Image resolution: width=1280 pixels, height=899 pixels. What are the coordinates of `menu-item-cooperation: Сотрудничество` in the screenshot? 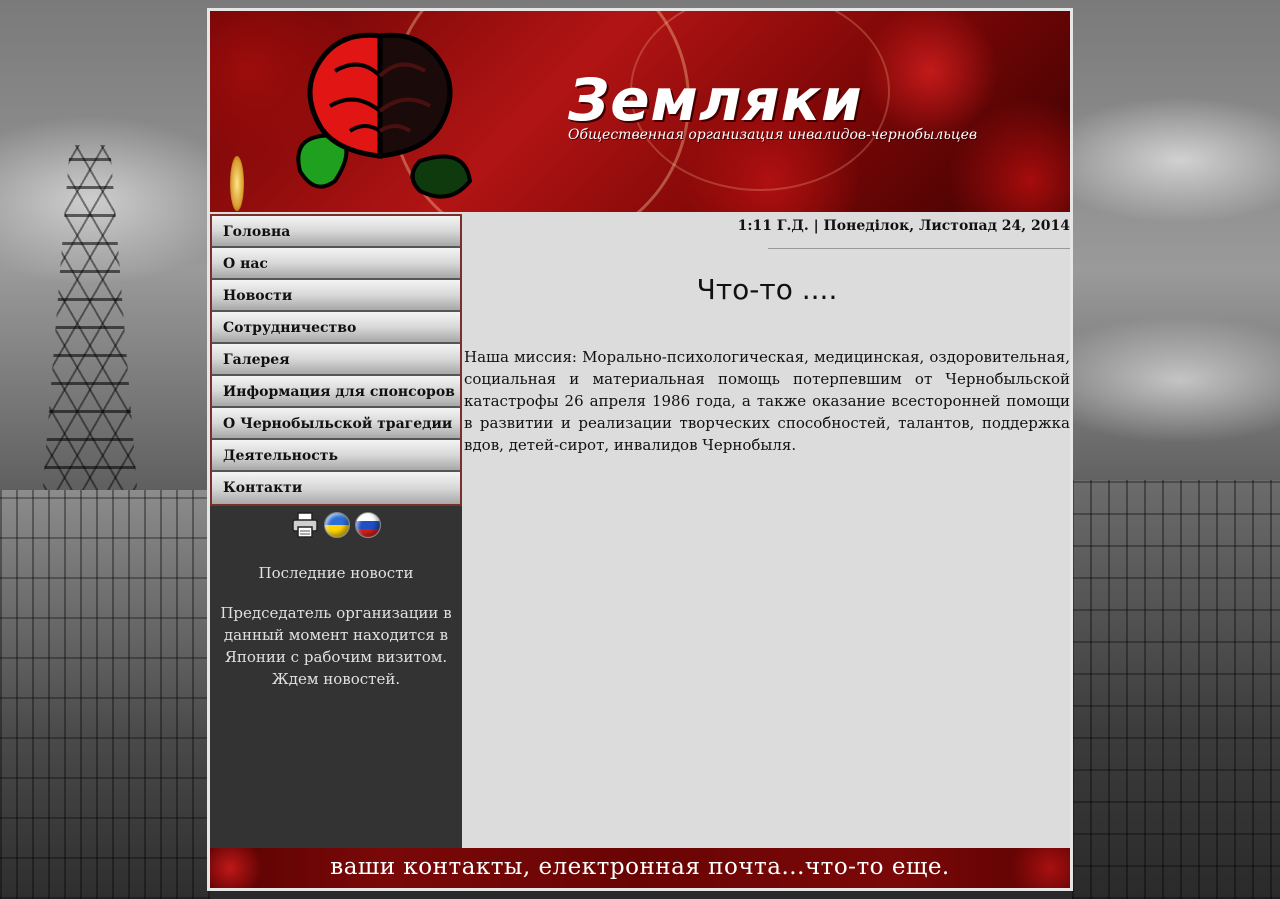 It's located at (336, 328).